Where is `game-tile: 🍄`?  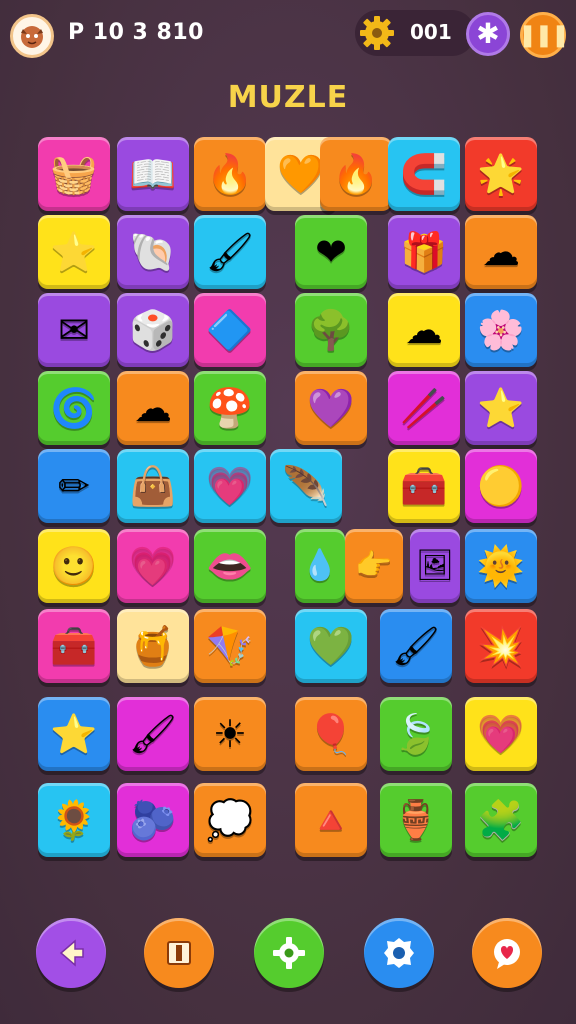 game-tile: 🍄 is located at coordinates (230, 408).